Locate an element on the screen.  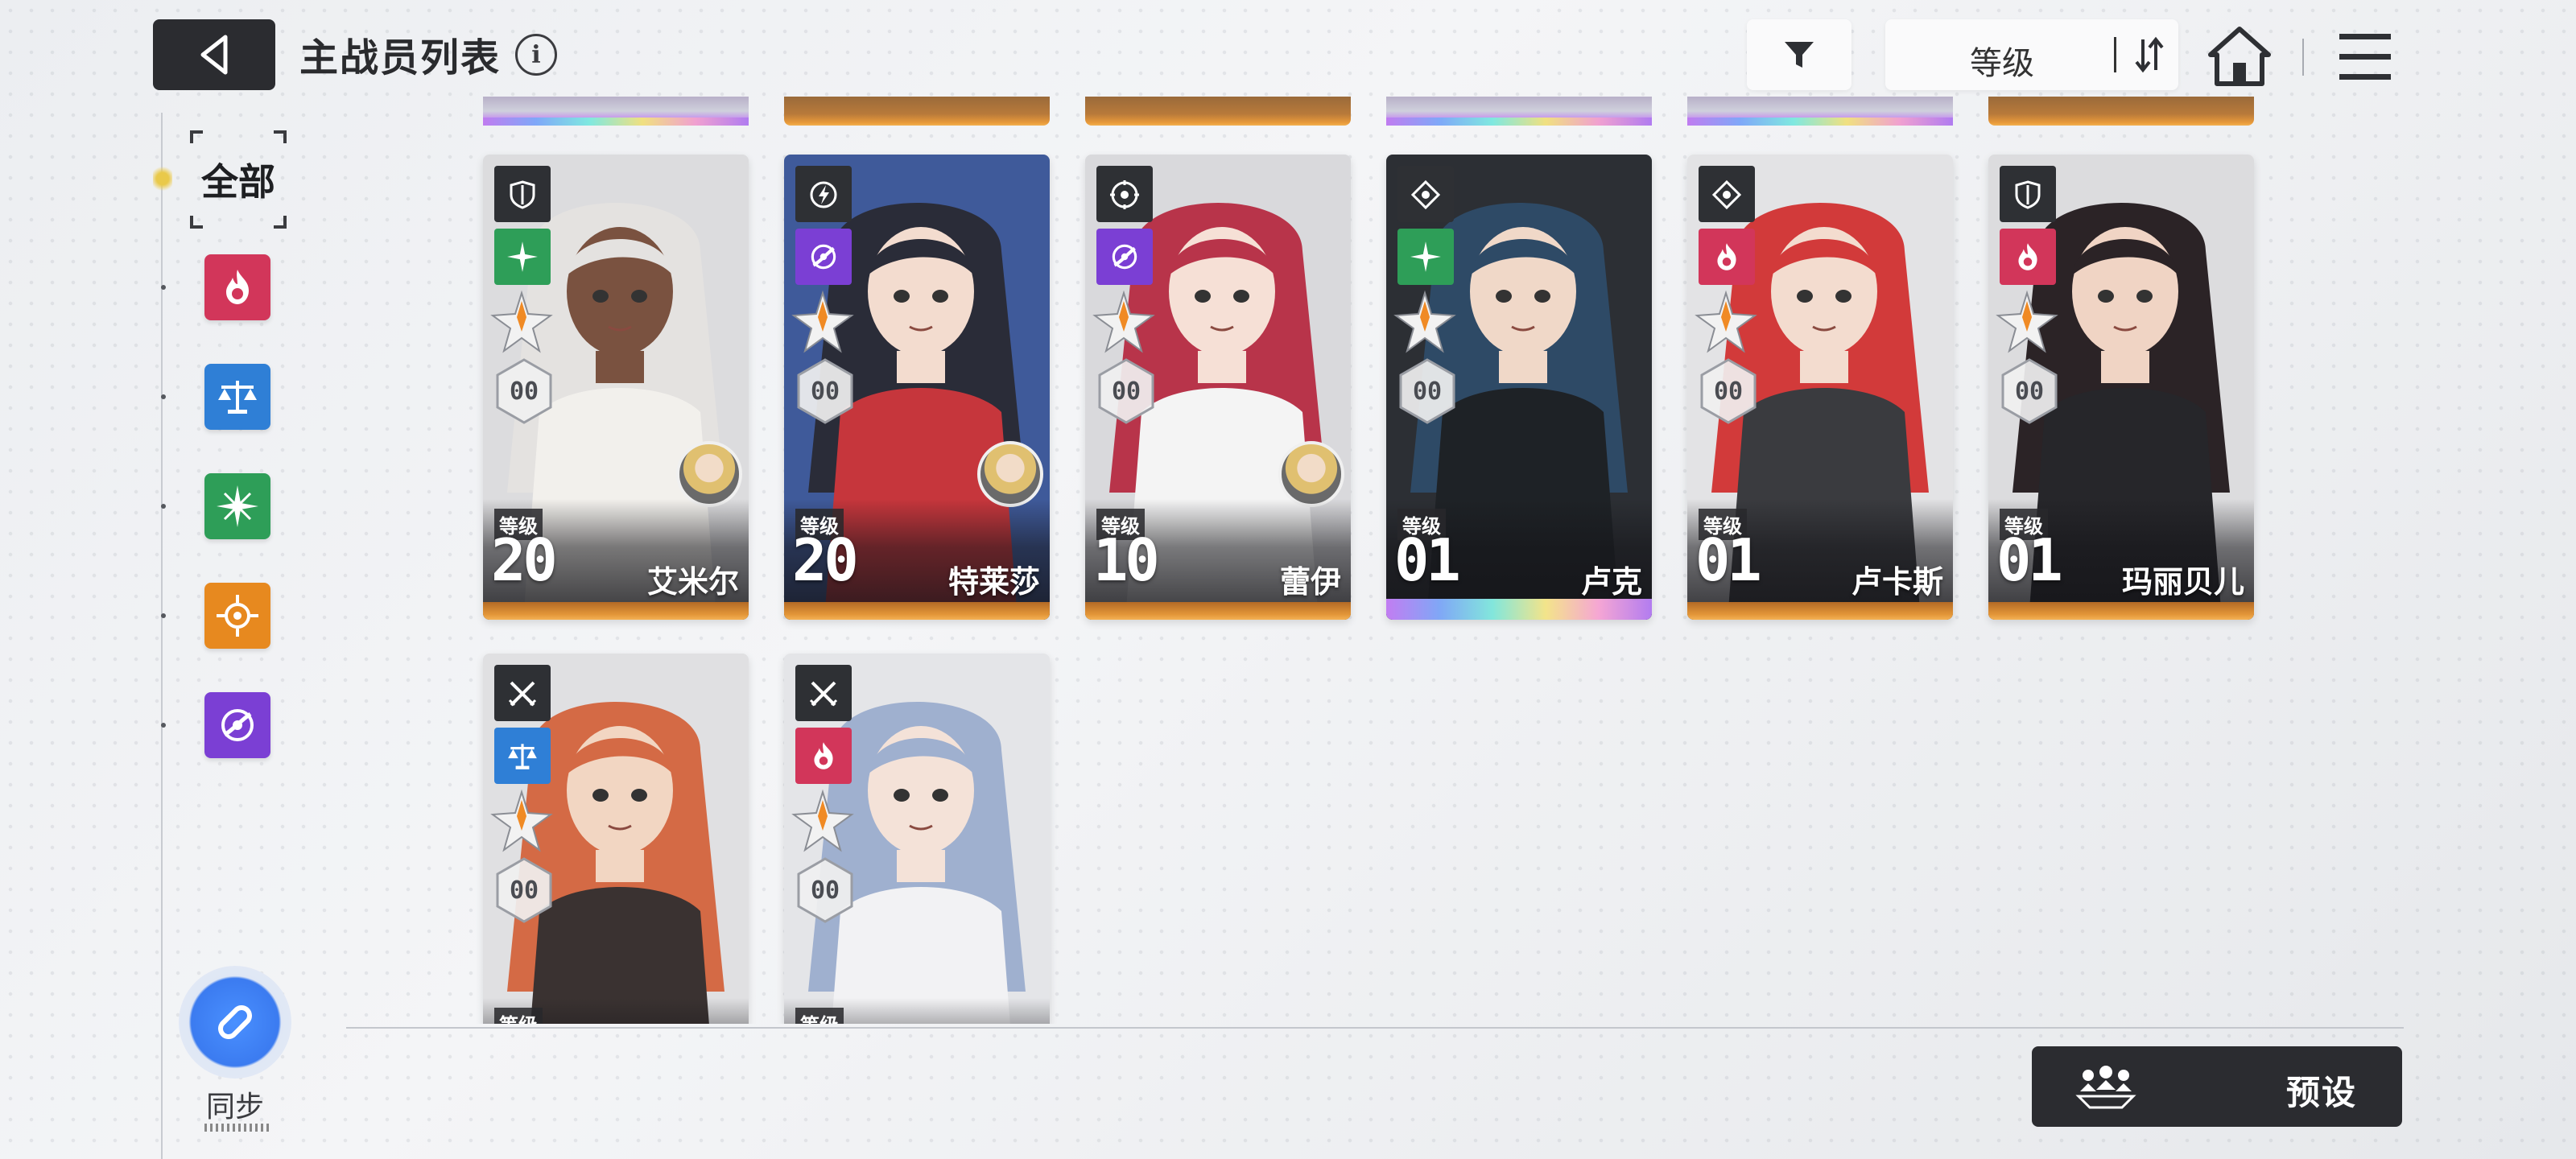
sync-label: 同步 is located at coordinates (234, 1107).